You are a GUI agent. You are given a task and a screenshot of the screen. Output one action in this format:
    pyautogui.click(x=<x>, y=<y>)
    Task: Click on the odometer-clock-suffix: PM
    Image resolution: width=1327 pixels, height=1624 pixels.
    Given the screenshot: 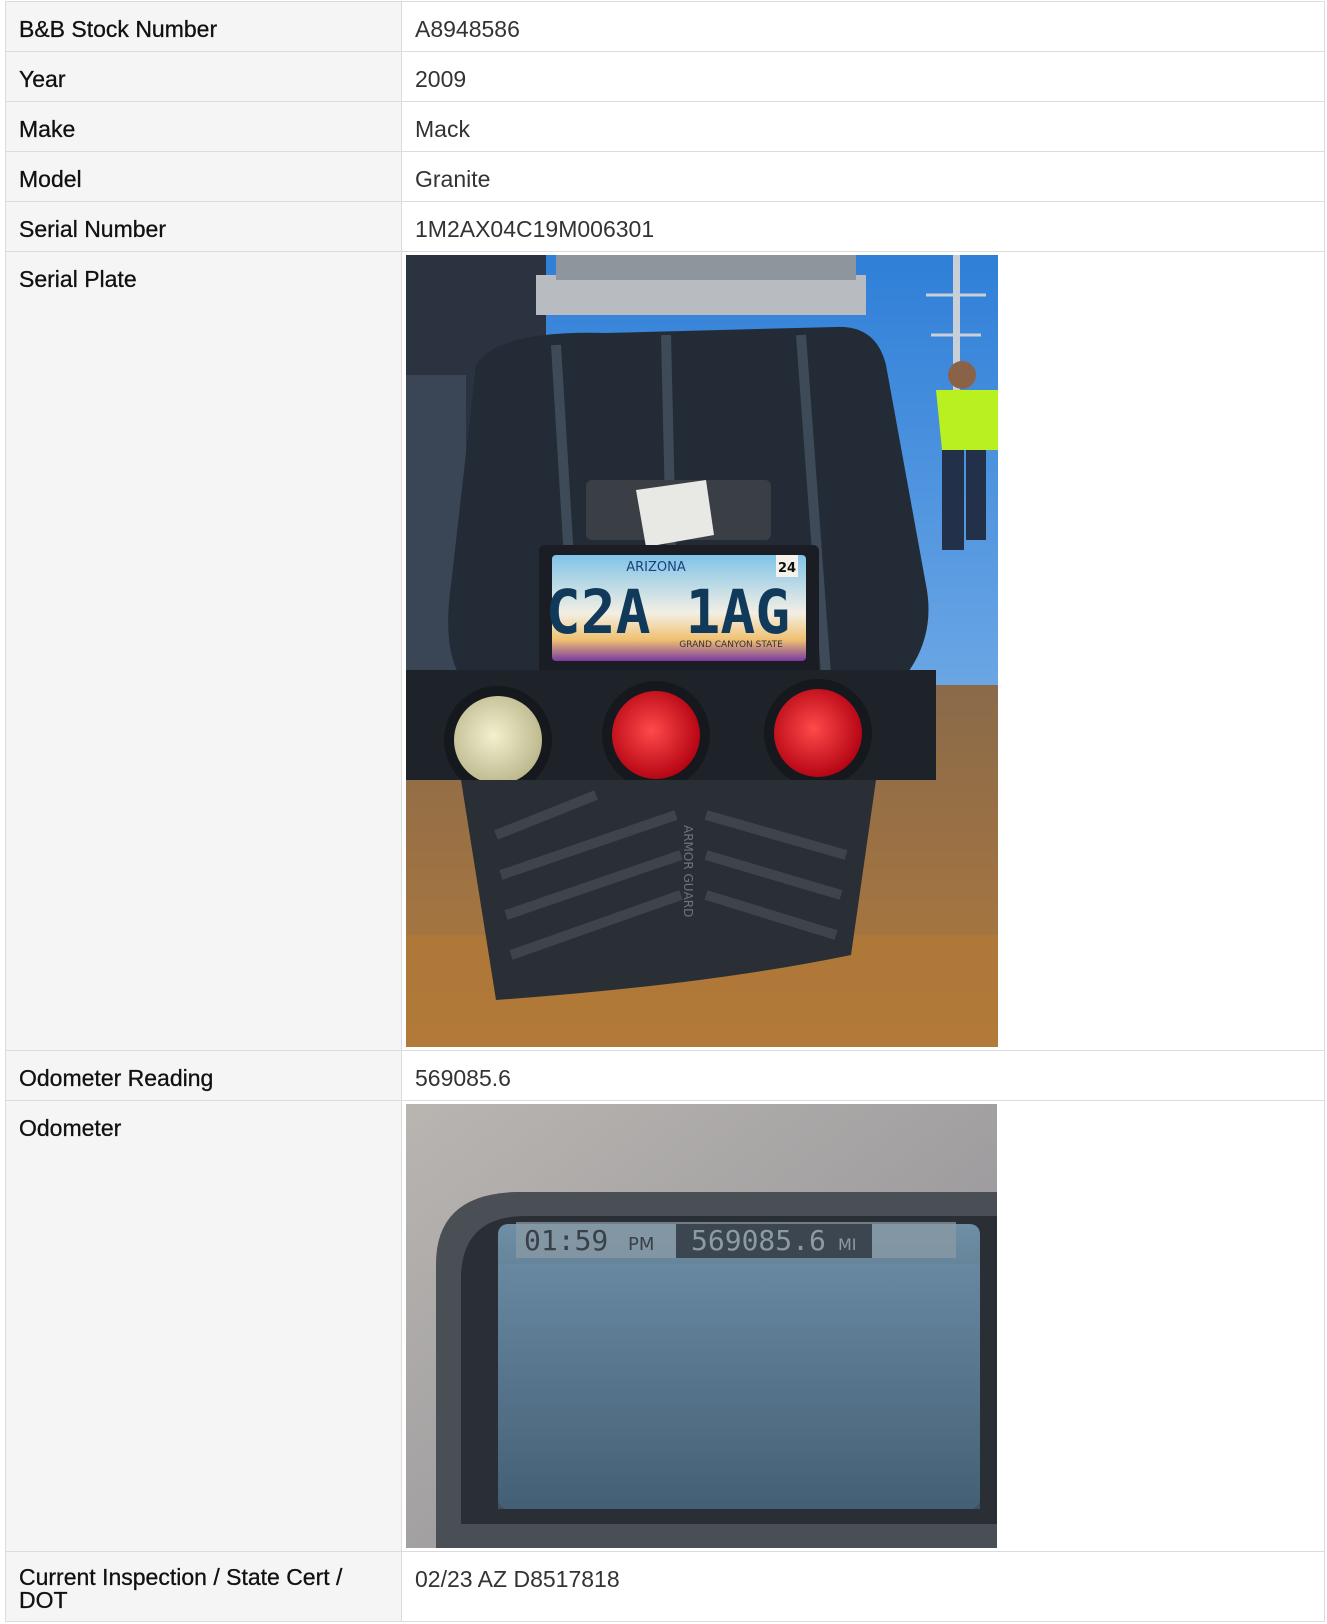 What is the action you would take?
    pyautogui.click(x=641, y=1244)
    